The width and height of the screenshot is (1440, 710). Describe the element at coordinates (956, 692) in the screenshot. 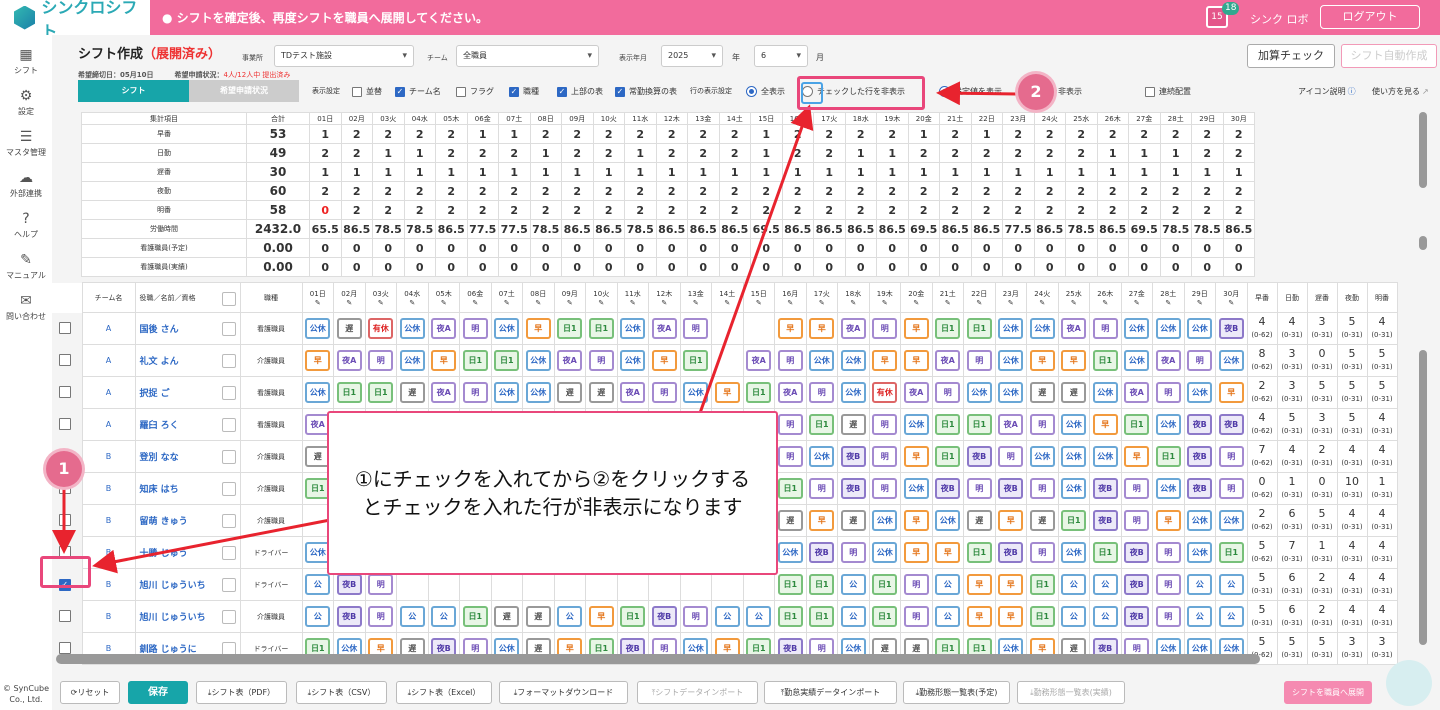

I see `list-plan-button: ⤓勤務形態一覧表(予定)` at that location.